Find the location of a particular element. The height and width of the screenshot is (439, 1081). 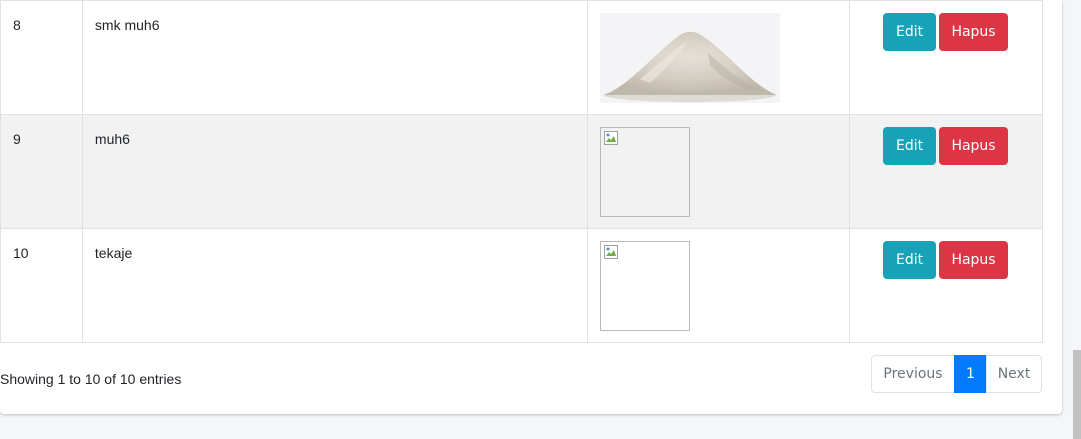

cell-no: 8 is located at coordinates (41, 57).